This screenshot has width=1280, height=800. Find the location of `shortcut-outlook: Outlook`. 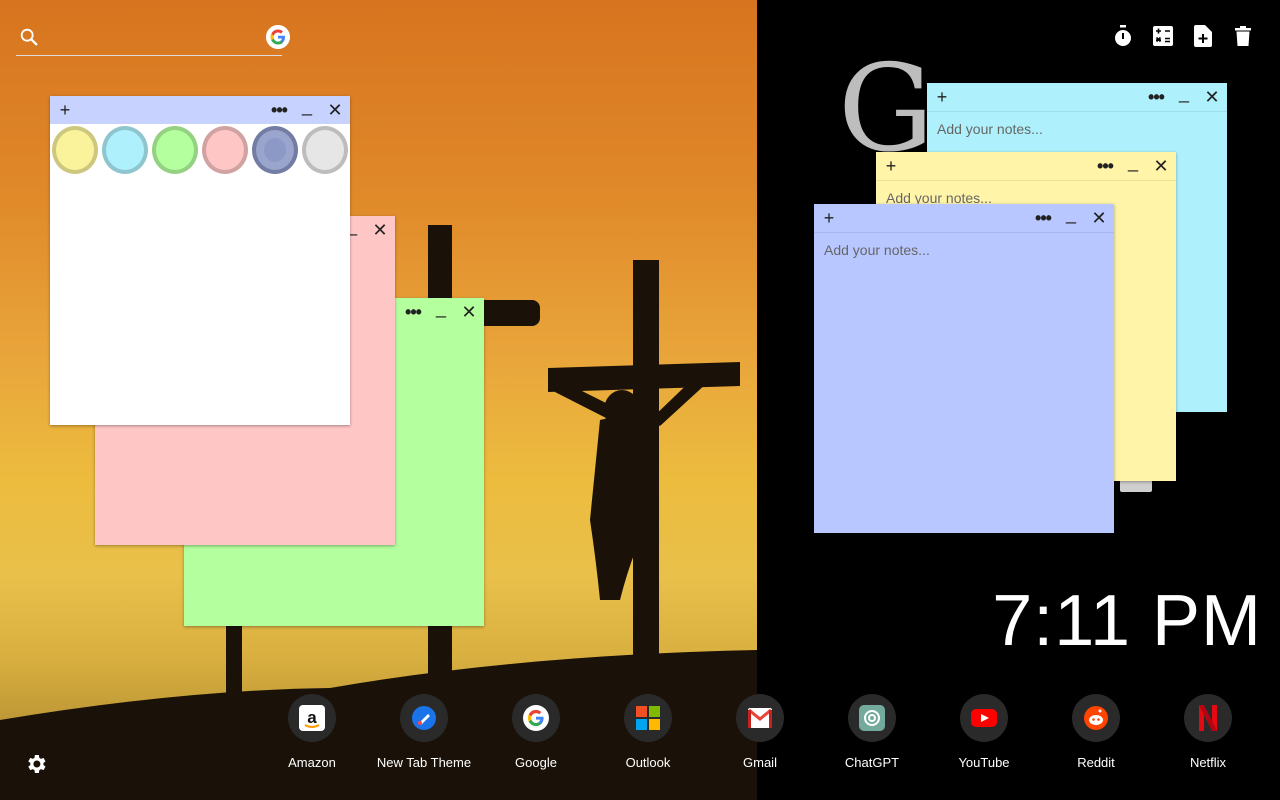

shortcut-outlook: Outlook is located at coordinates (648, 732).